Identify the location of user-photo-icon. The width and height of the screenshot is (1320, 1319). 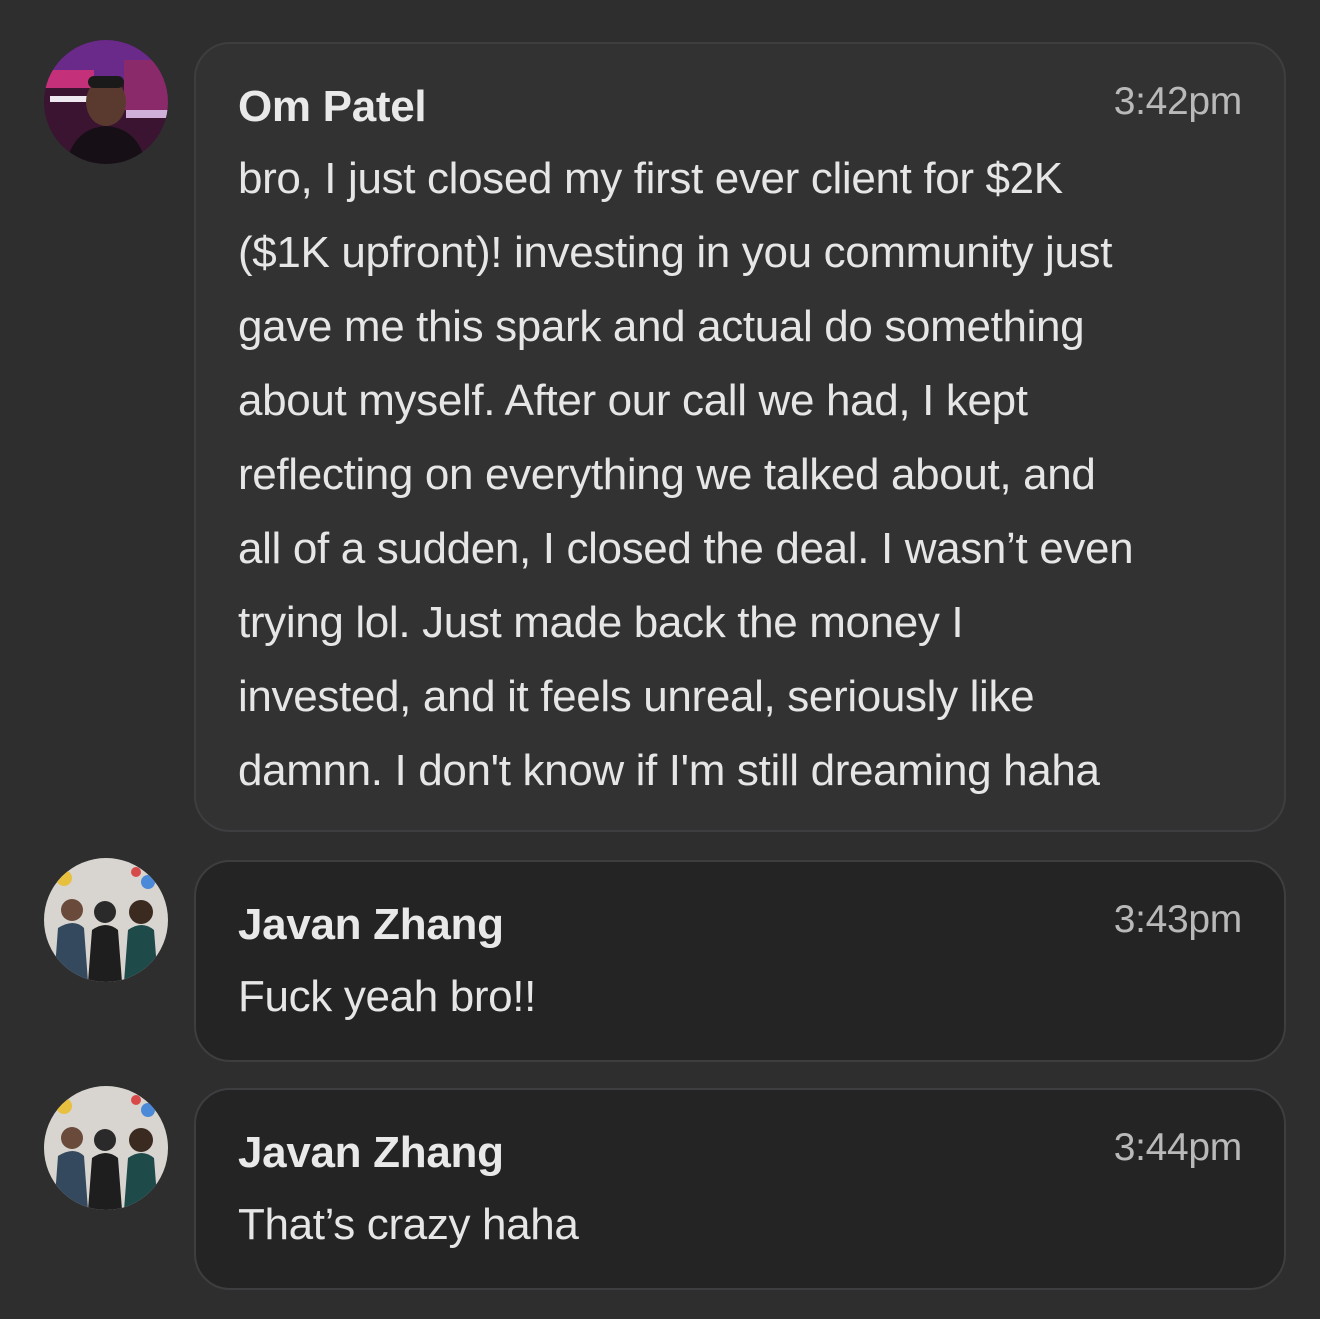
(106, 102).